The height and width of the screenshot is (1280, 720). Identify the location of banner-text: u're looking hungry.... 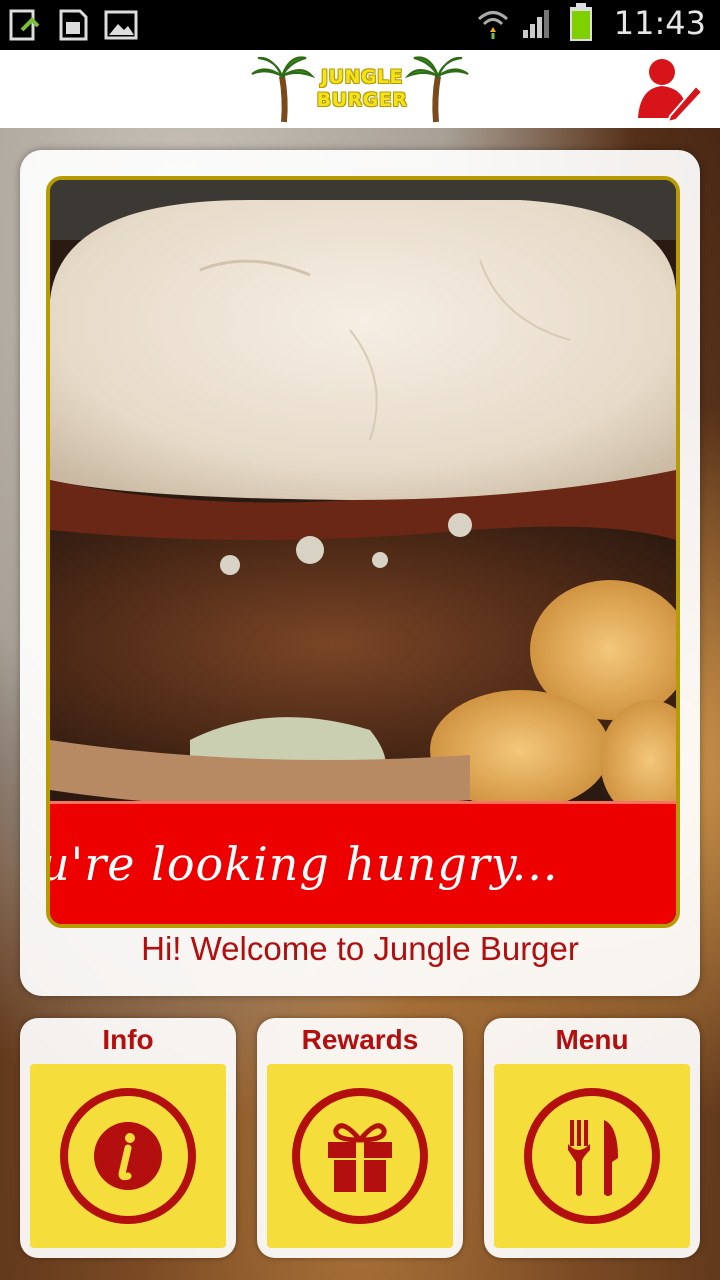
(302, 864).